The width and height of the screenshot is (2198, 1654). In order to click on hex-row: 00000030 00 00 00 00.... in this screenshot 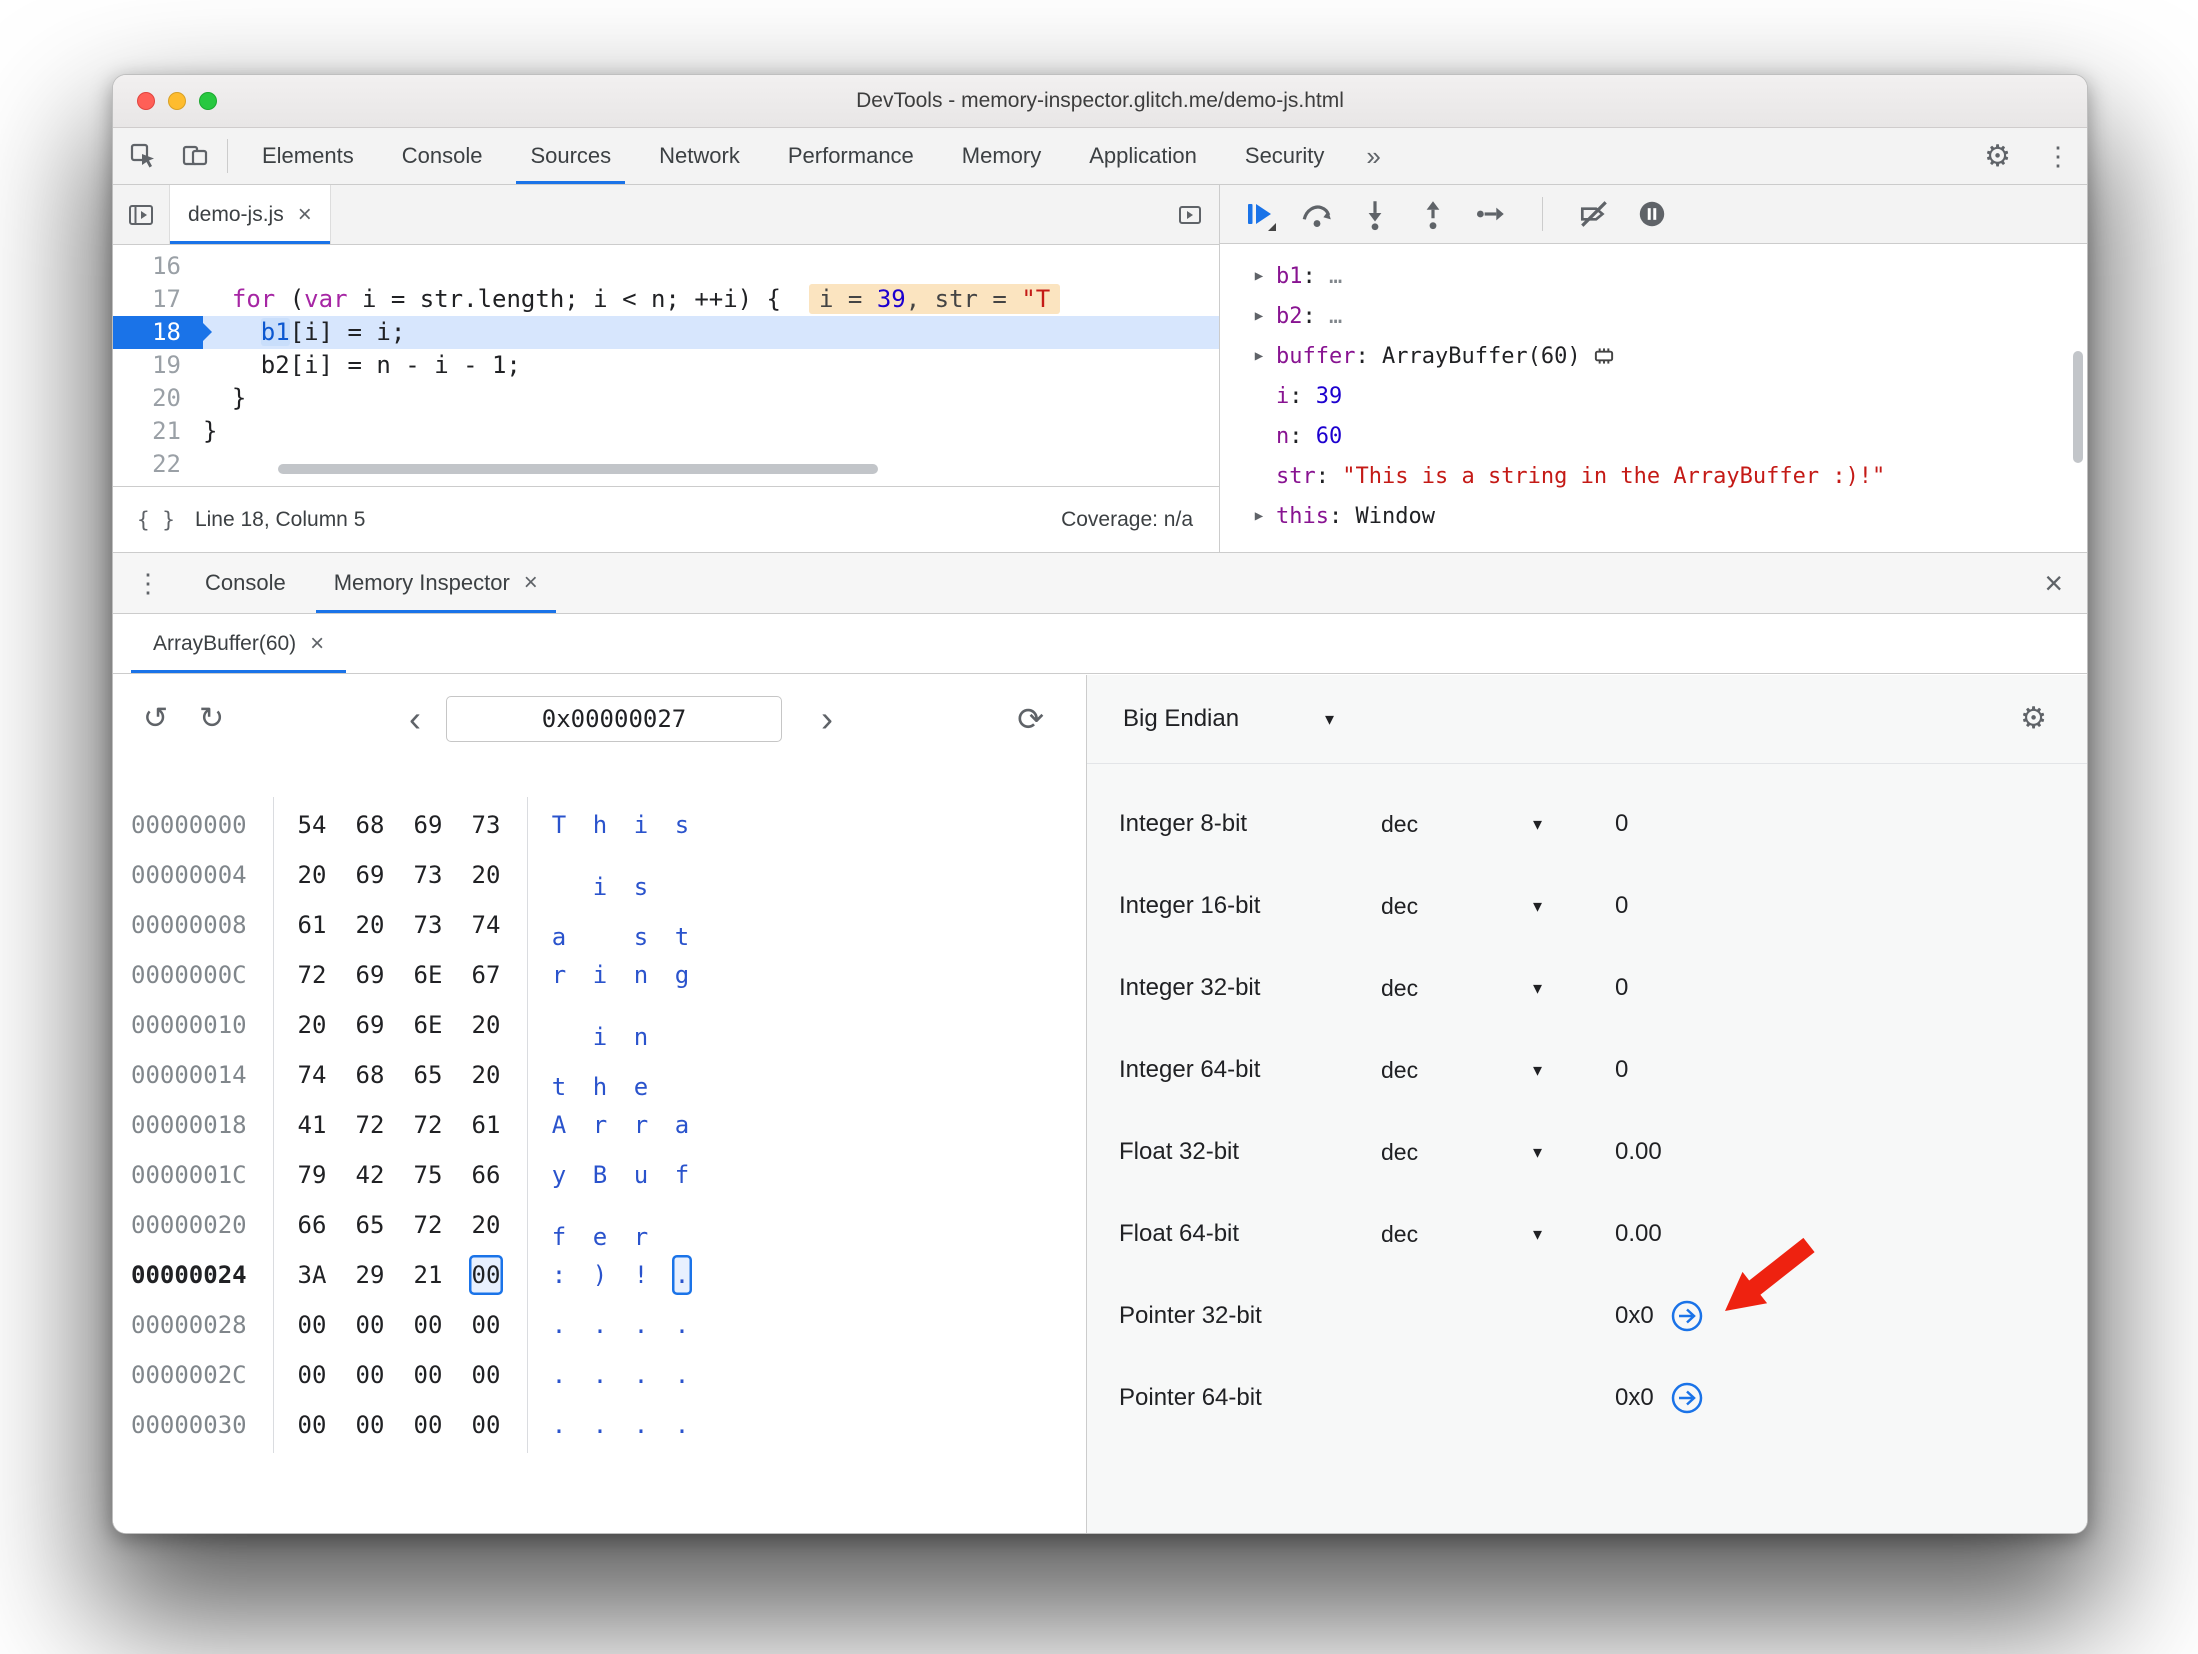, I will do `click(599, 1425)`.